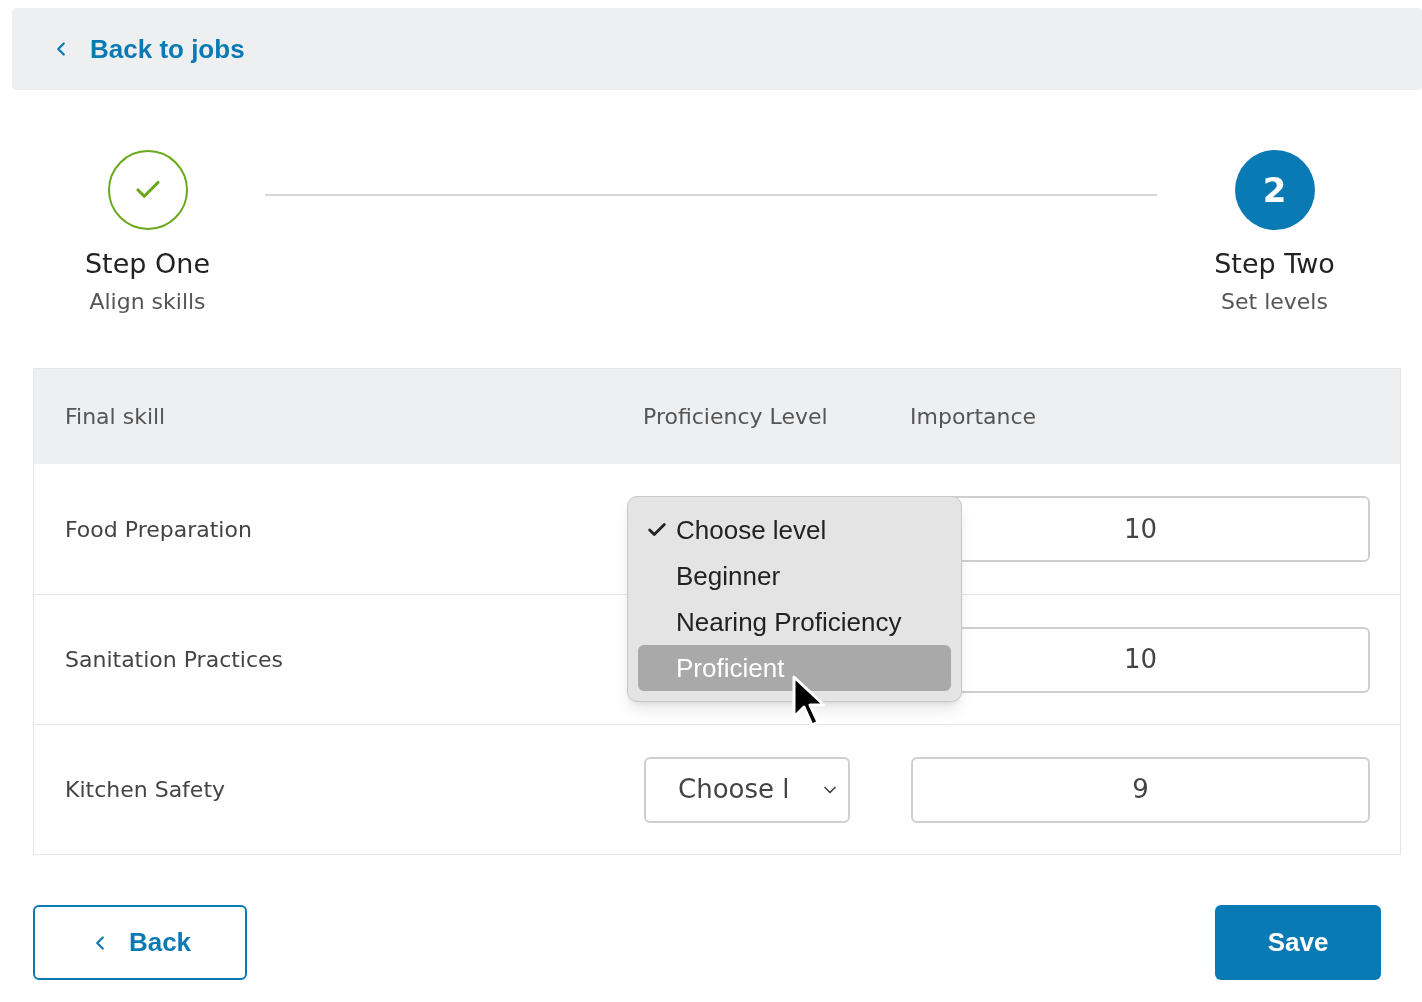 This screenshot has width=1422, height=1002. I want to click on importance-field: 9, so click(1140, 789).